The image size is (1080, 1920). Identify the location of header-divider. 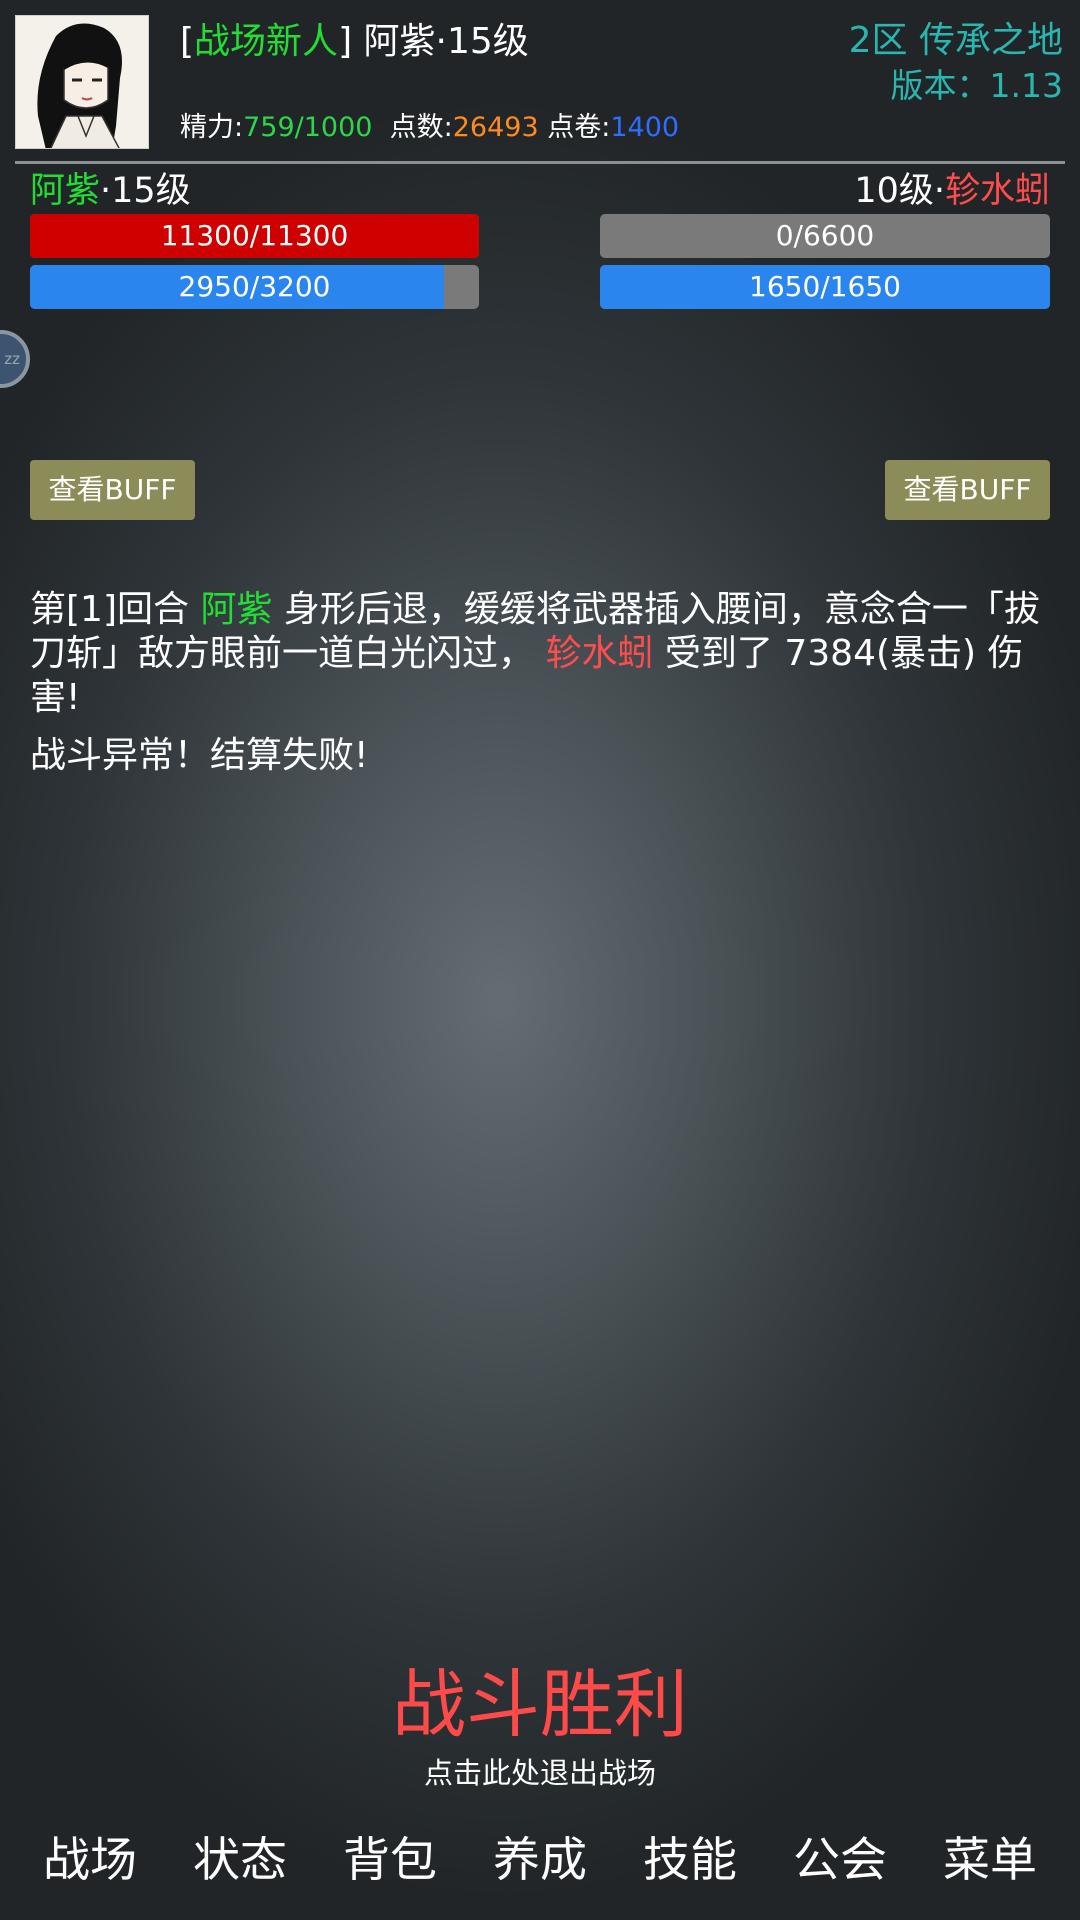
(540, 162).